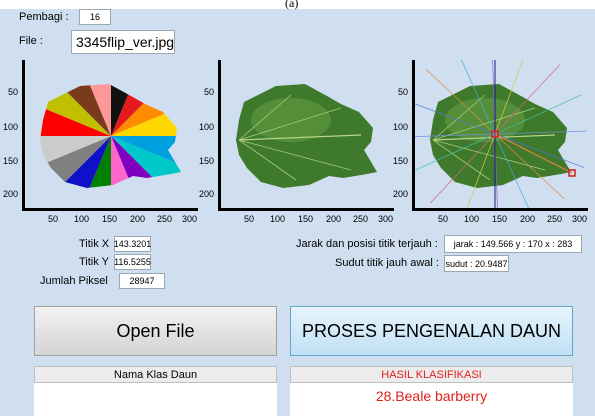 The width and height of the screenshot is (595, 416). I want to click on jumlah-piksel-label: Jumlah Piksel, so click(74, 281).